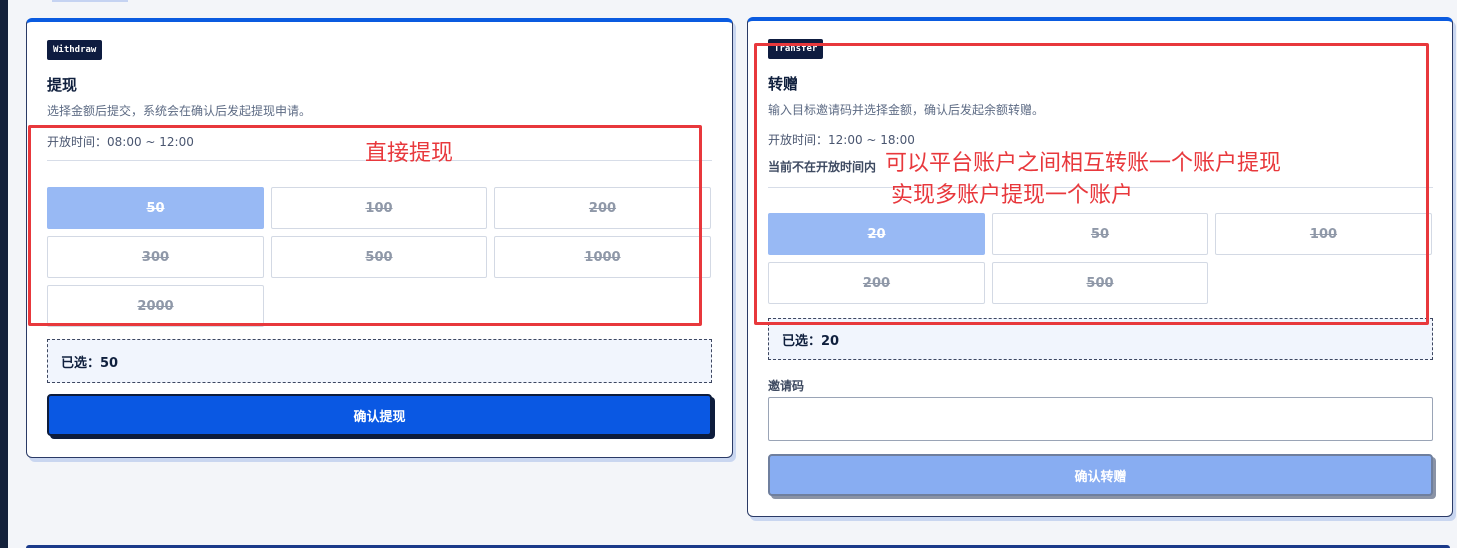 The width and height of the screenshot is (1457, 548). I want to click on window-left-edge, so click(4, 274).